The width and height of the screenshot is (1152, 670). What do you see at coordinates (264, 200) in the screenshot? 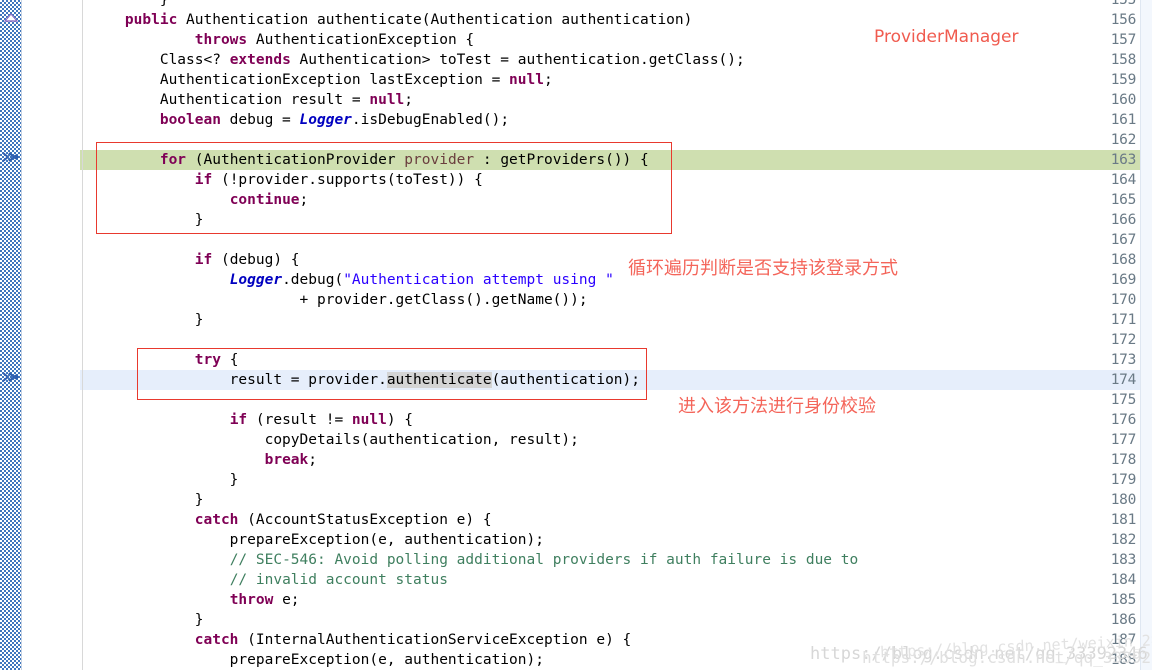
I see `code-token: continue` at bounding box center [264, 200].